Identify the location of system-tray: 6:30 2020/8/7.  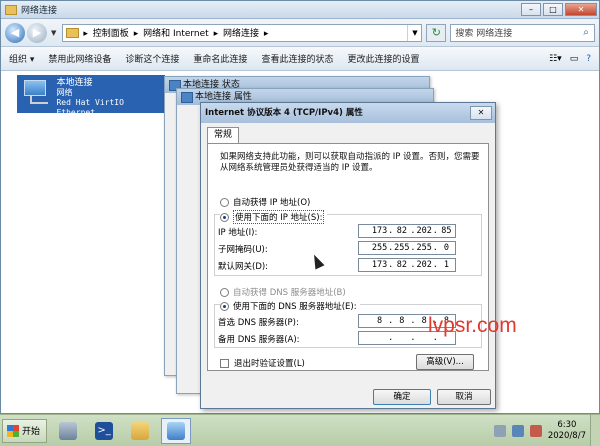
(546, 430).